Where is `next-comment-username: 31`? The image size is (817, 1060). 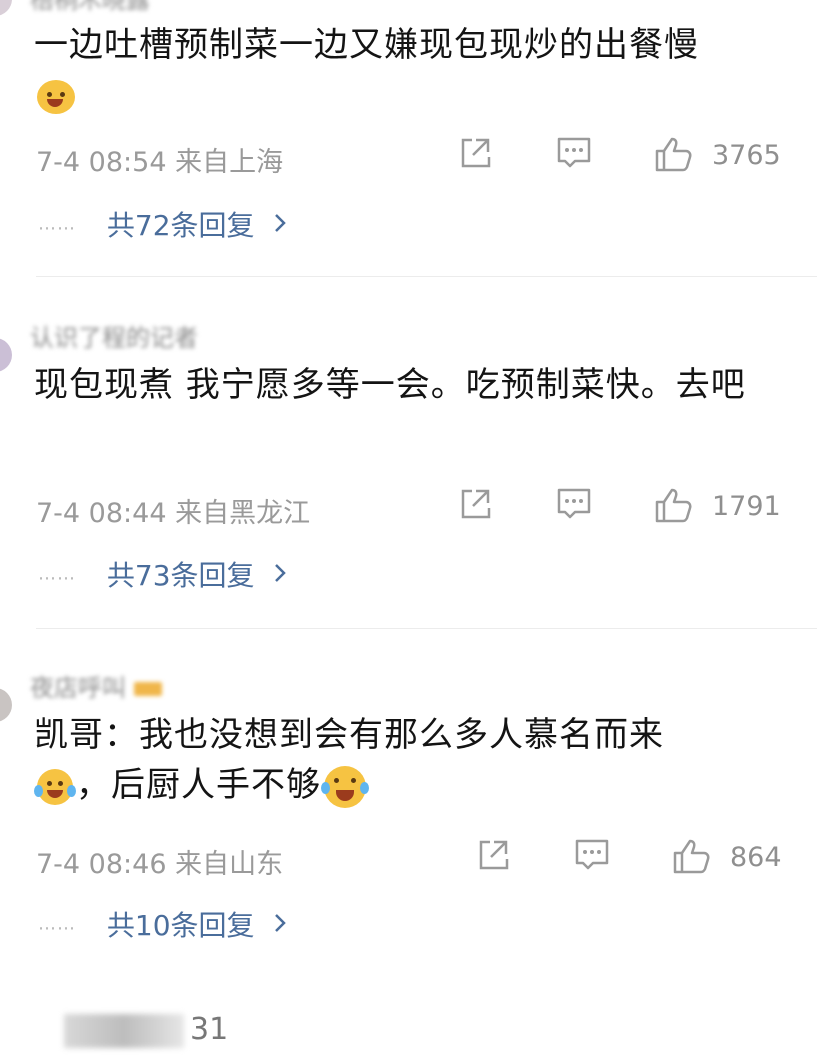
next-comment-username: 31 is located at coordinates (146, 1030).